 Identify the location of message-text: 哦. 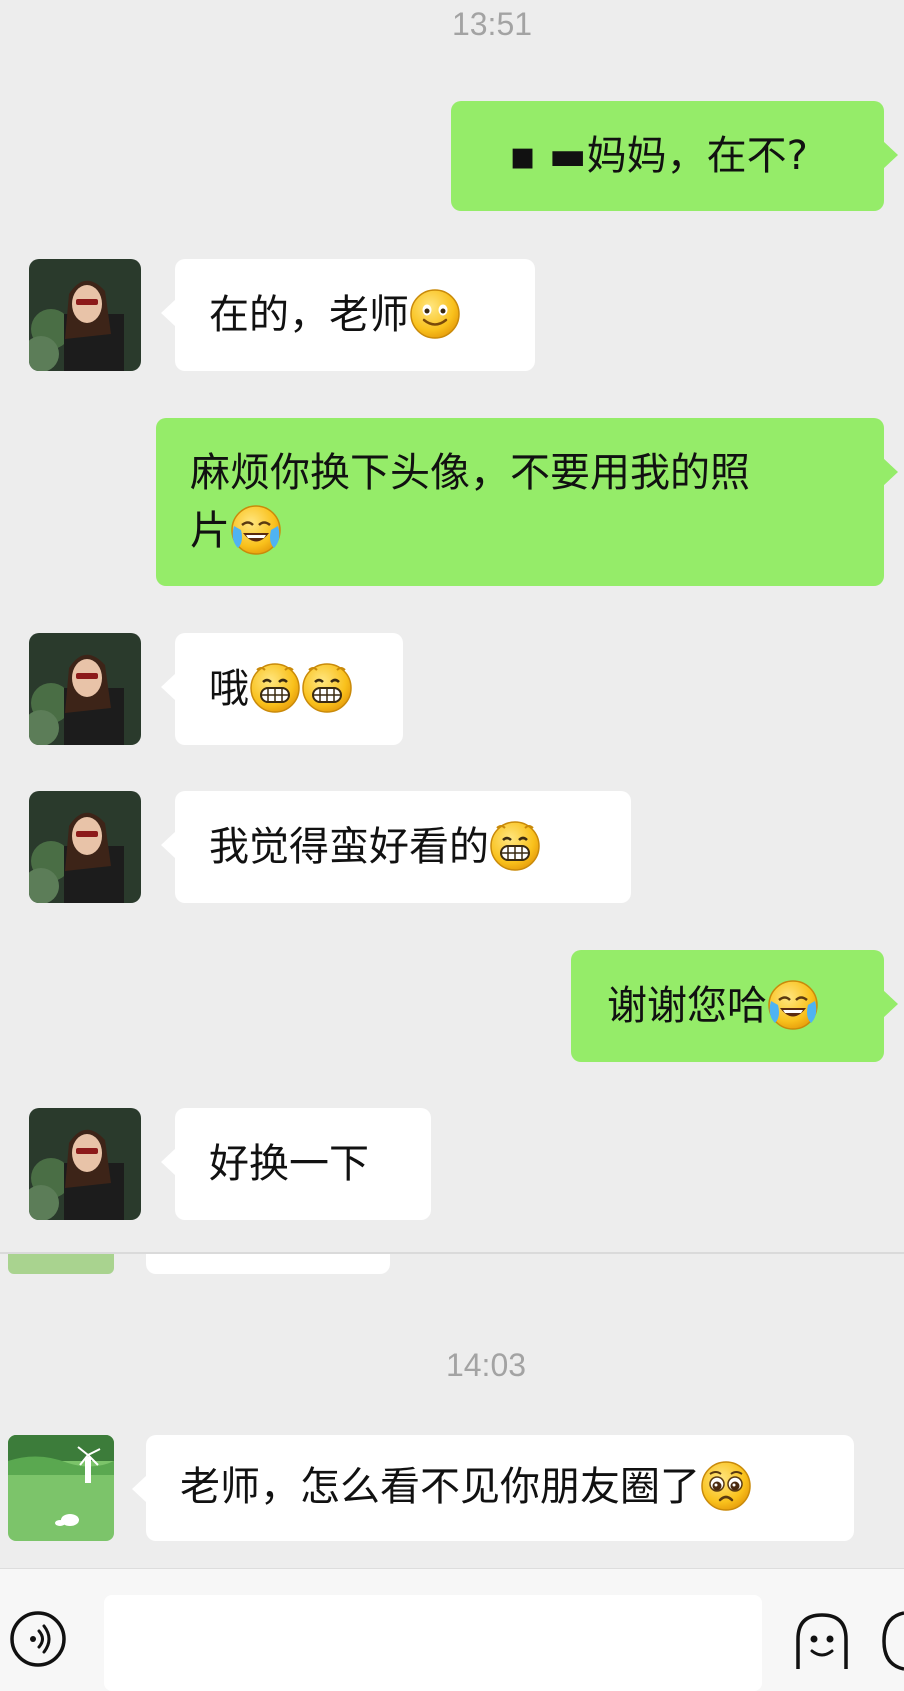
(229, 689).